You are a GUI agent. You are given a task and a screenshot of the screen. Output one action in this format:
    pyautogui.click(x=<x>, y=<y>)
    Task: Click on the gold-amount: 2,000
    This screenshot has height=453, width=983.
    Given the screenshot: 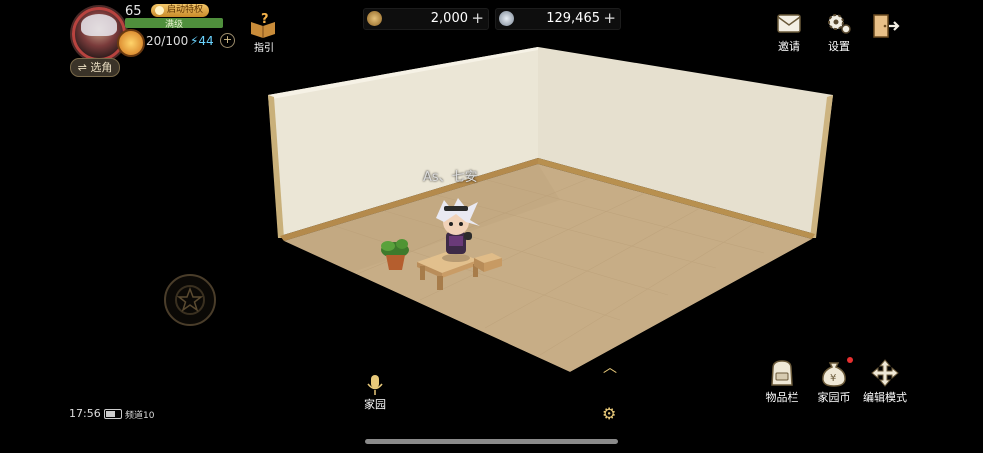 What is the action you would take?
    pyautogui.click(x=449, y=18)
    